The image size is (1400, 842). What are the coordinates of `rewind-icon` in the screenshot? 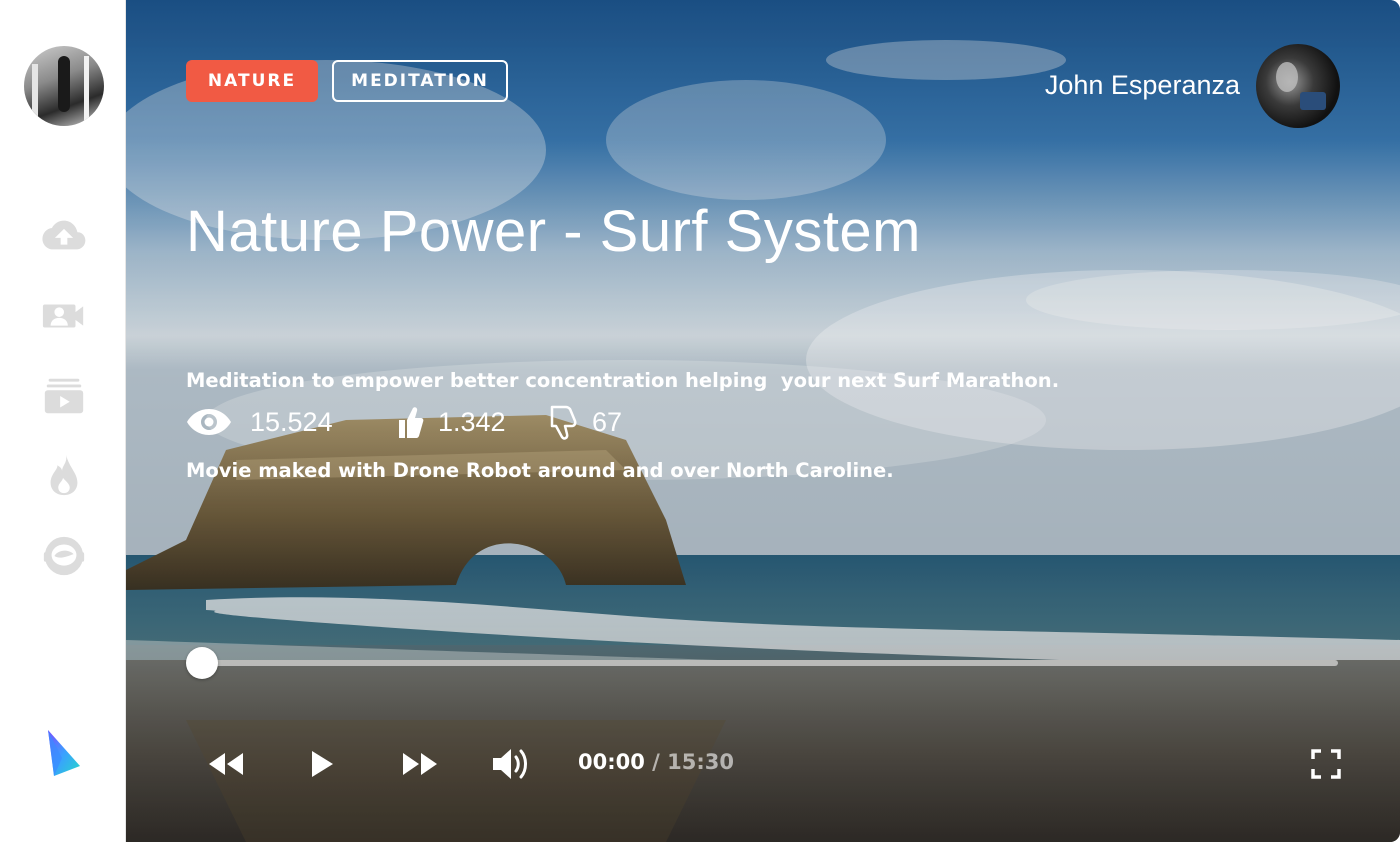 It's located at (226, 764).